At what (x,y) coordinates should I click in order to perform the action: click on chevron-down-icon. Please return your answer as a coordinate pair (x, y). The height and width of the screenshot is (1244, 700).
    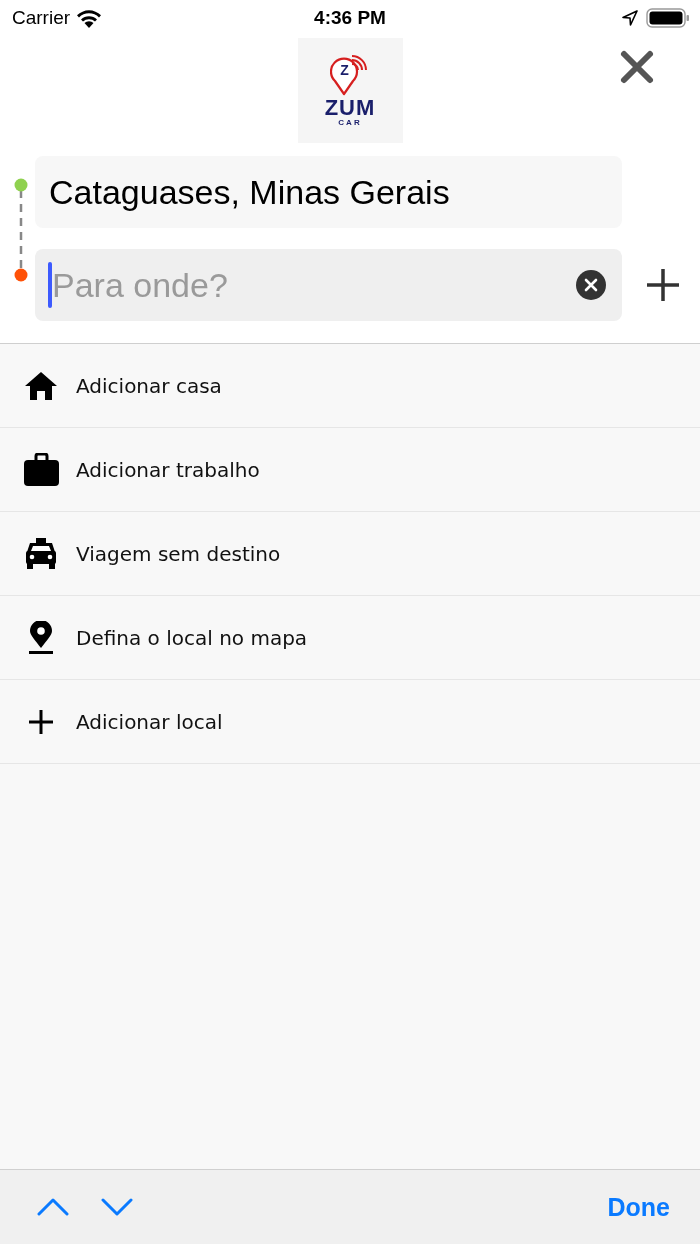
    Looking at the image, I should click on (117, 1207).